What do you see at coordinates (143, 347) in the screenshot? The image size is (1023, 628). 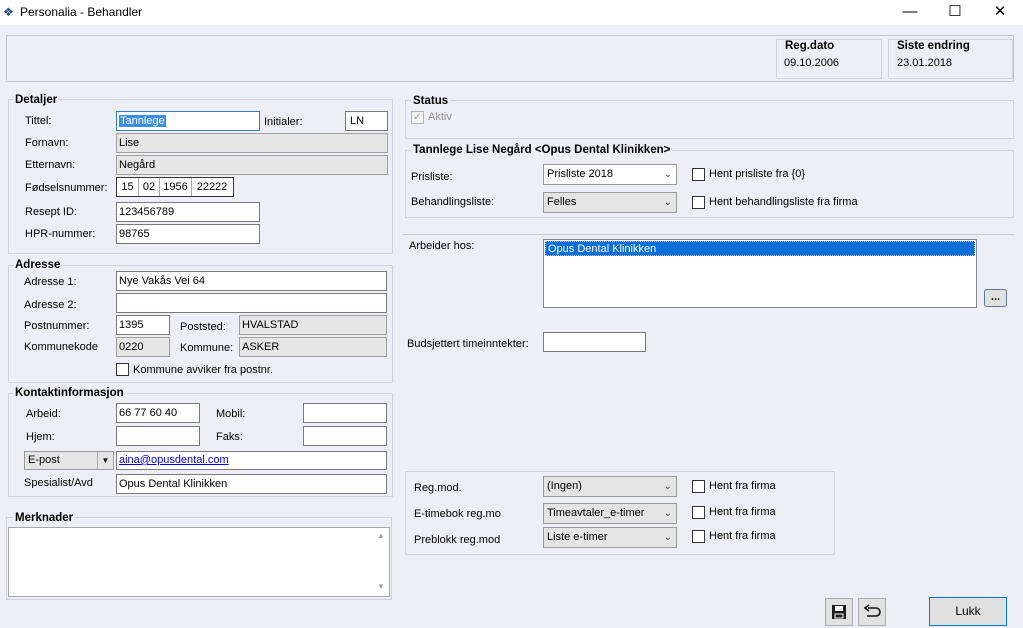 I see `kommunekode-input: 0220` at bounding box center [143, 347].